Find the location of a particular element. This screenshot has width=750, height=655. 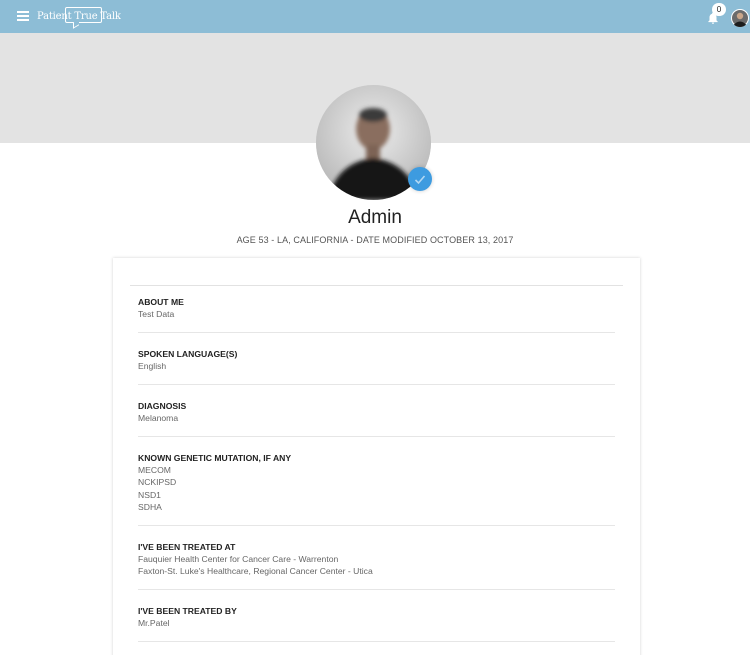

section-title: DIAGNOSIS is located at coordinates (162, 406).